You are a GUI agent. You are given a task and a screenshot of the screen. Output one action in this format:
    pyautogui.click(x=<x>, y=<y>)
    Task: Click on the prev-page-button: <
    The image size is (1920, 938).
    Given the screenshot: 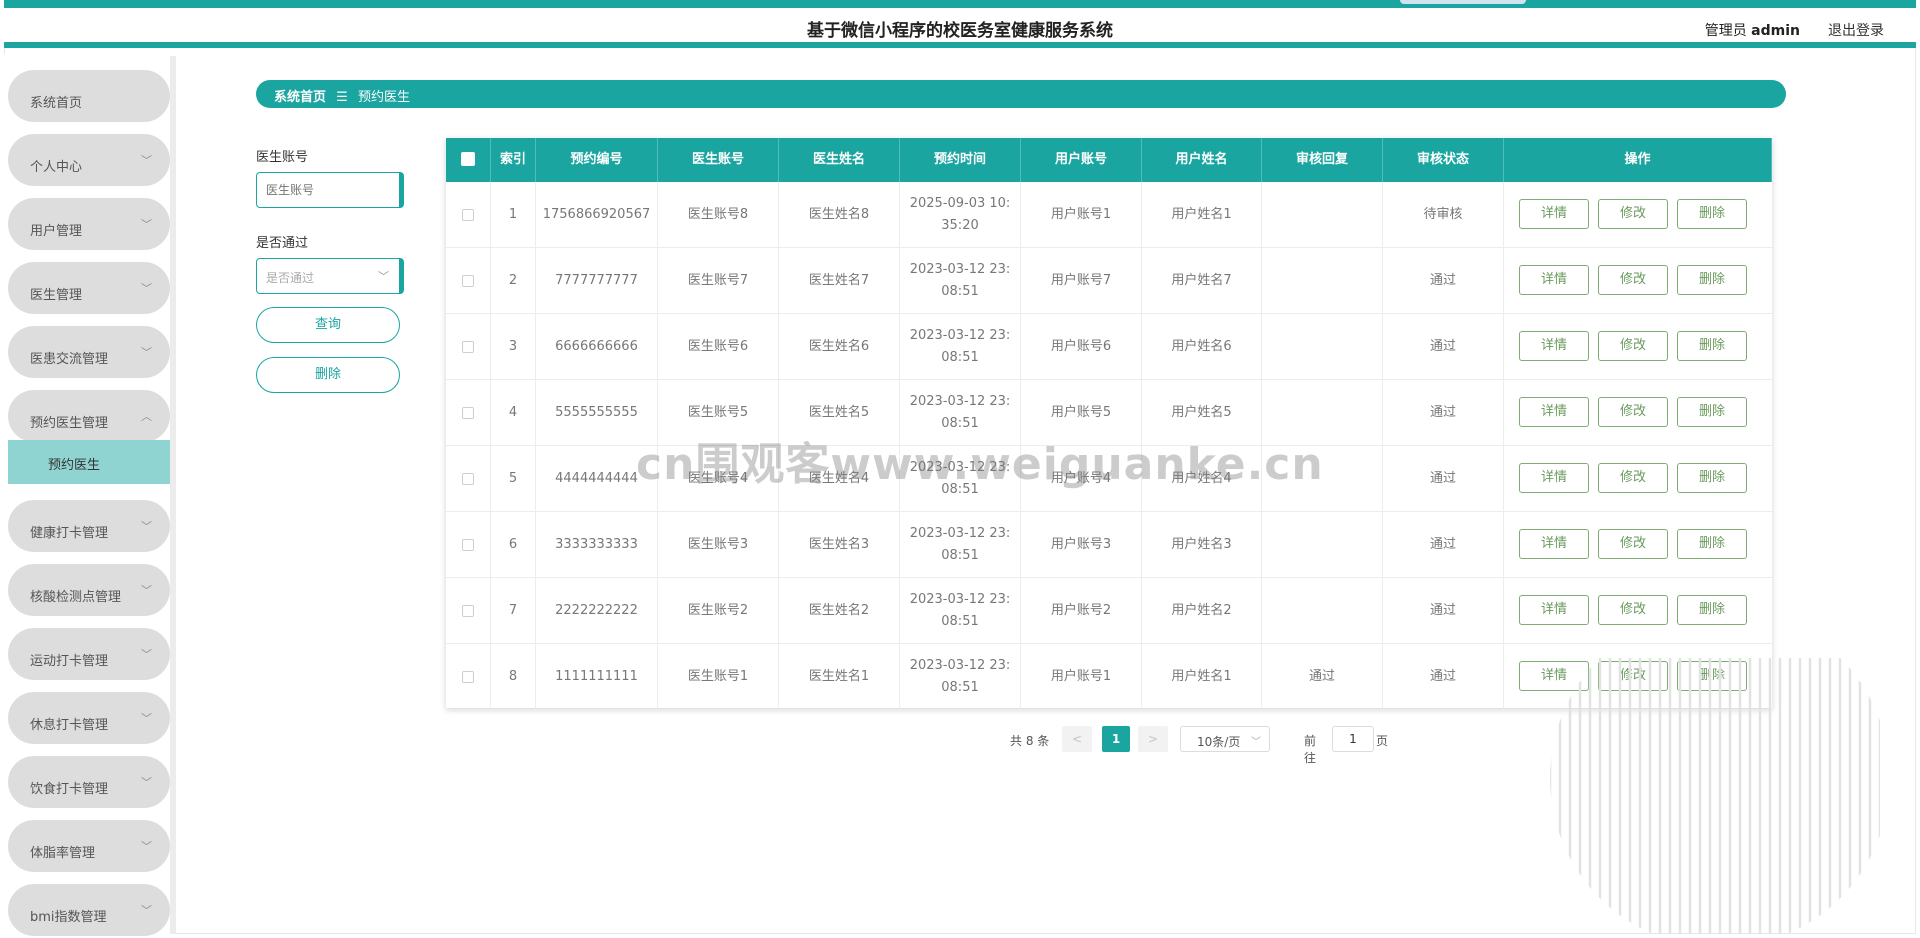 What is the action you would take?
    pyautogui.click(x=1077, y=739)
    